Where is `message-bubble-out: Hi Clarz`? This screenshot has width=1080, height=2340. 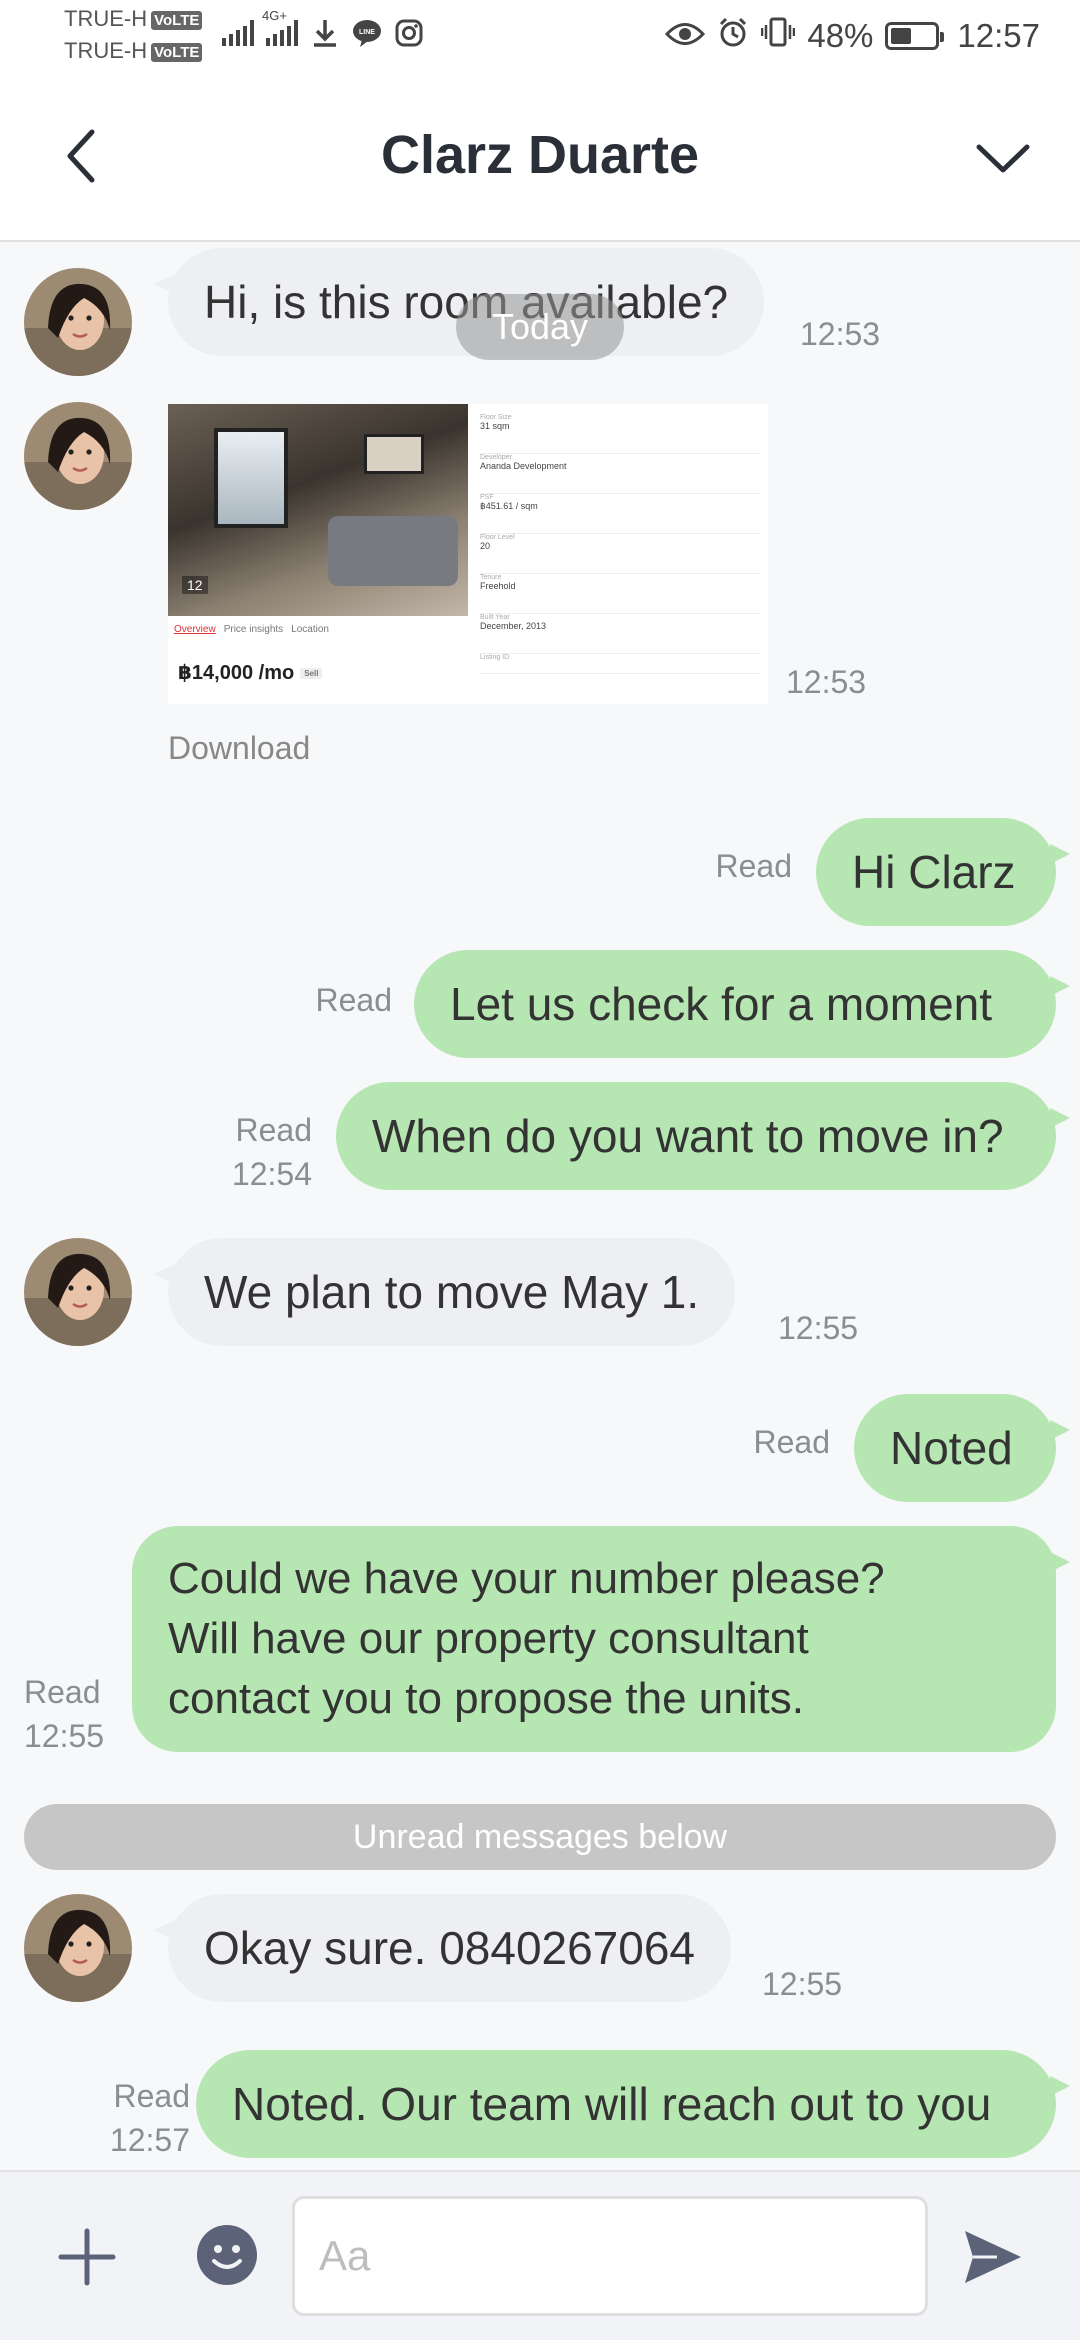
message-bubble-out: Hi Clarz is located at coordinates (943, 872).